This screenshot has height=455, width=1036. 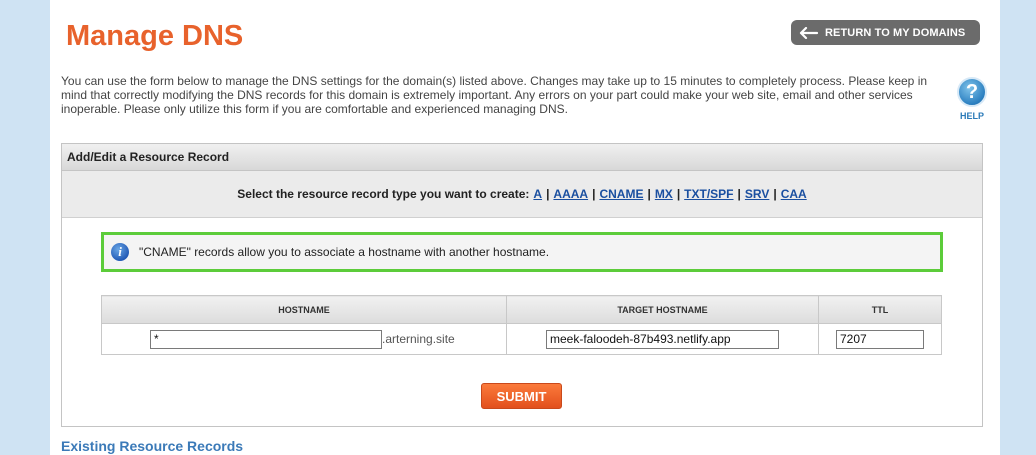 What do you see at coordinates (708, 194) in the screenshot?
I see `record-type-txt-spf-link: TXT/SPF` at bounding box center [708, 194].